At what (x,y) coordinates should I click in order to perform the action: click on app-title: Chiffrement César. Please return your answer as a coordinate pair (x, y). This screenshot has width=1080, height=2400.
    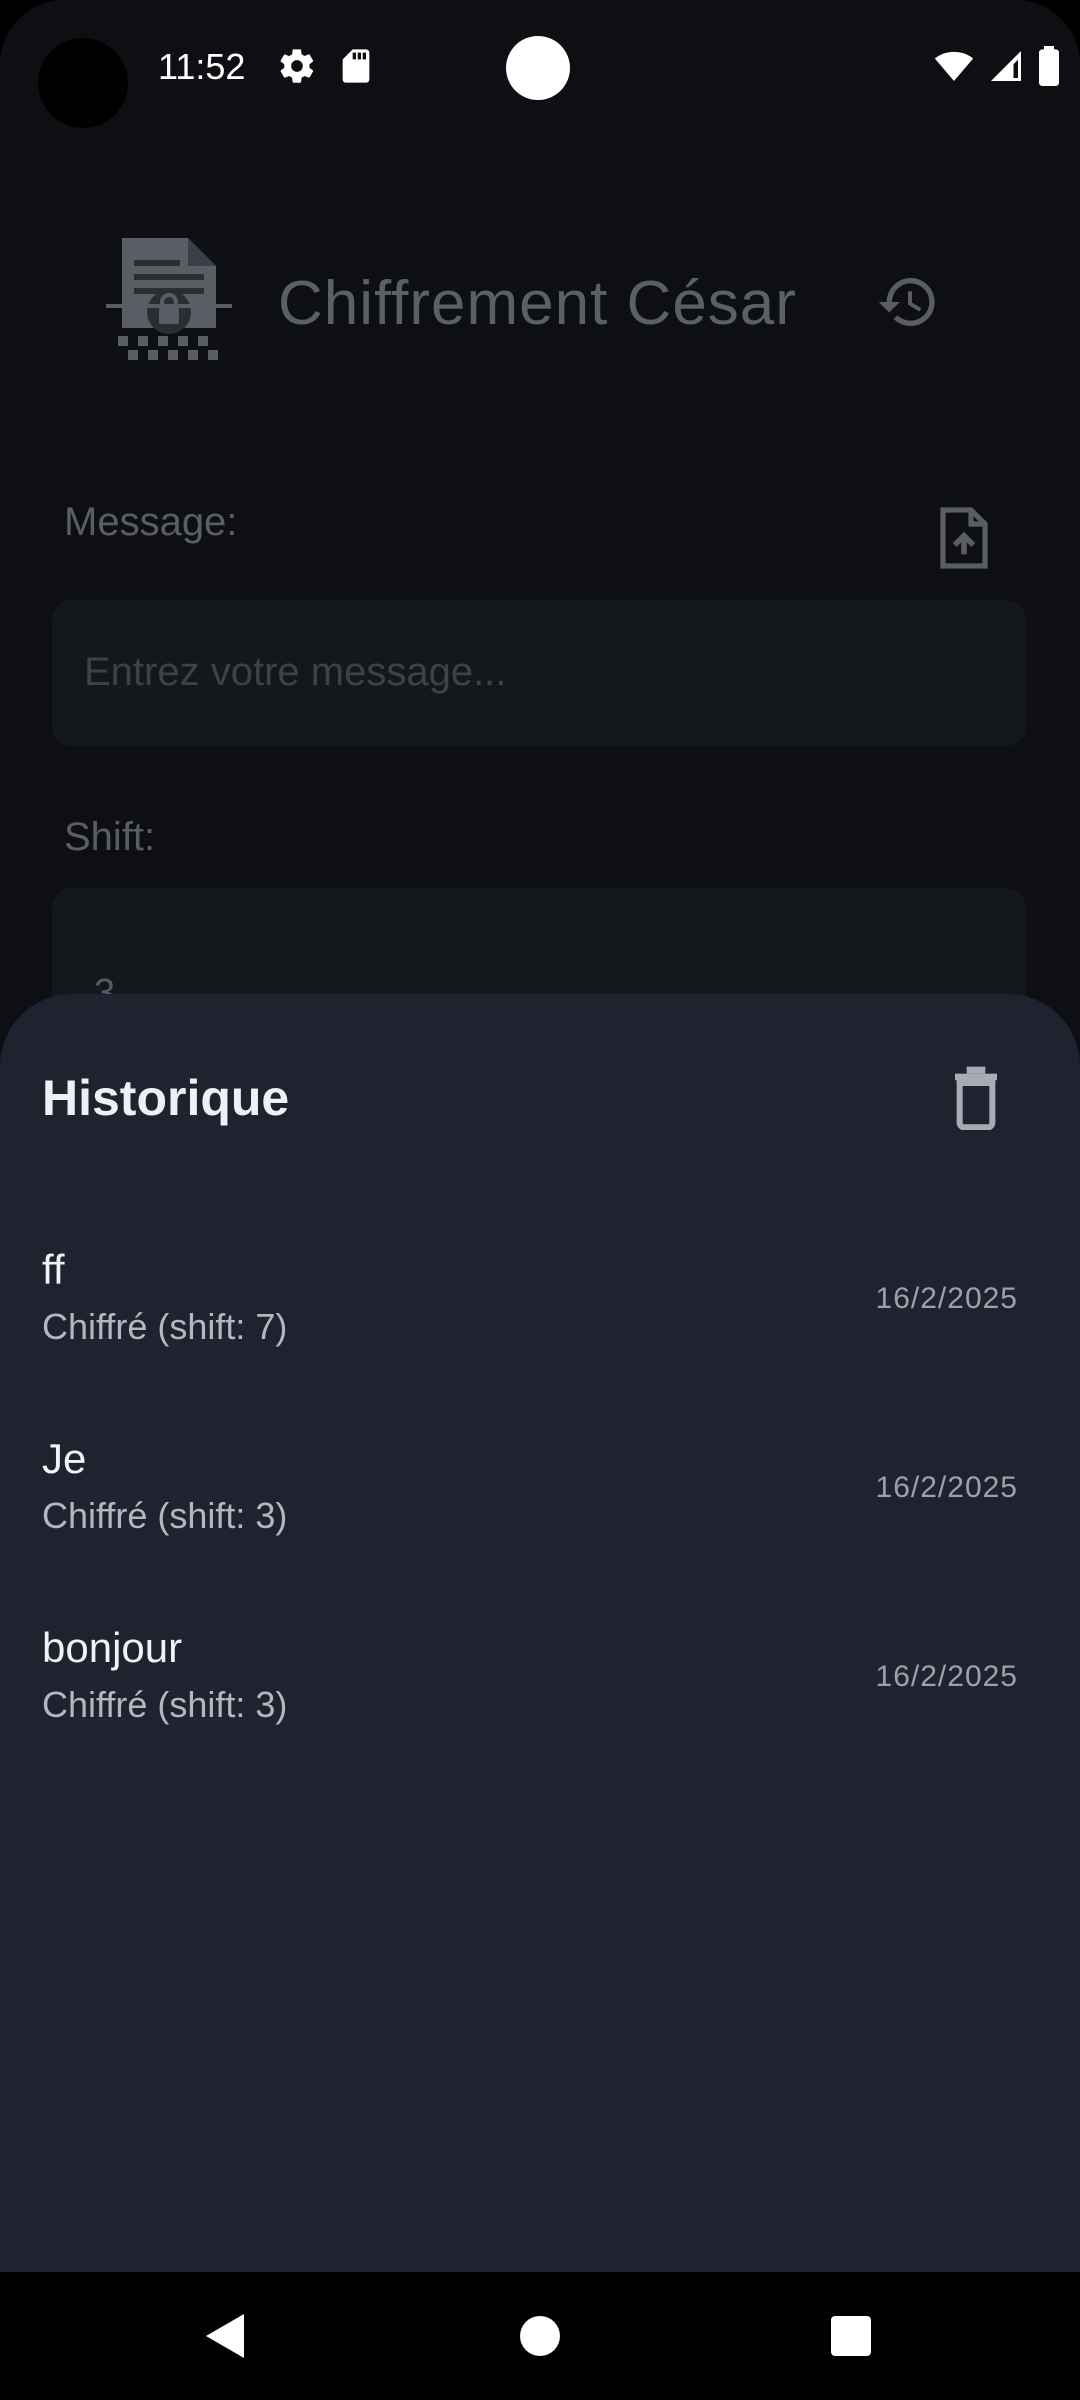
    Looking at the image, I should click on (537, 303).